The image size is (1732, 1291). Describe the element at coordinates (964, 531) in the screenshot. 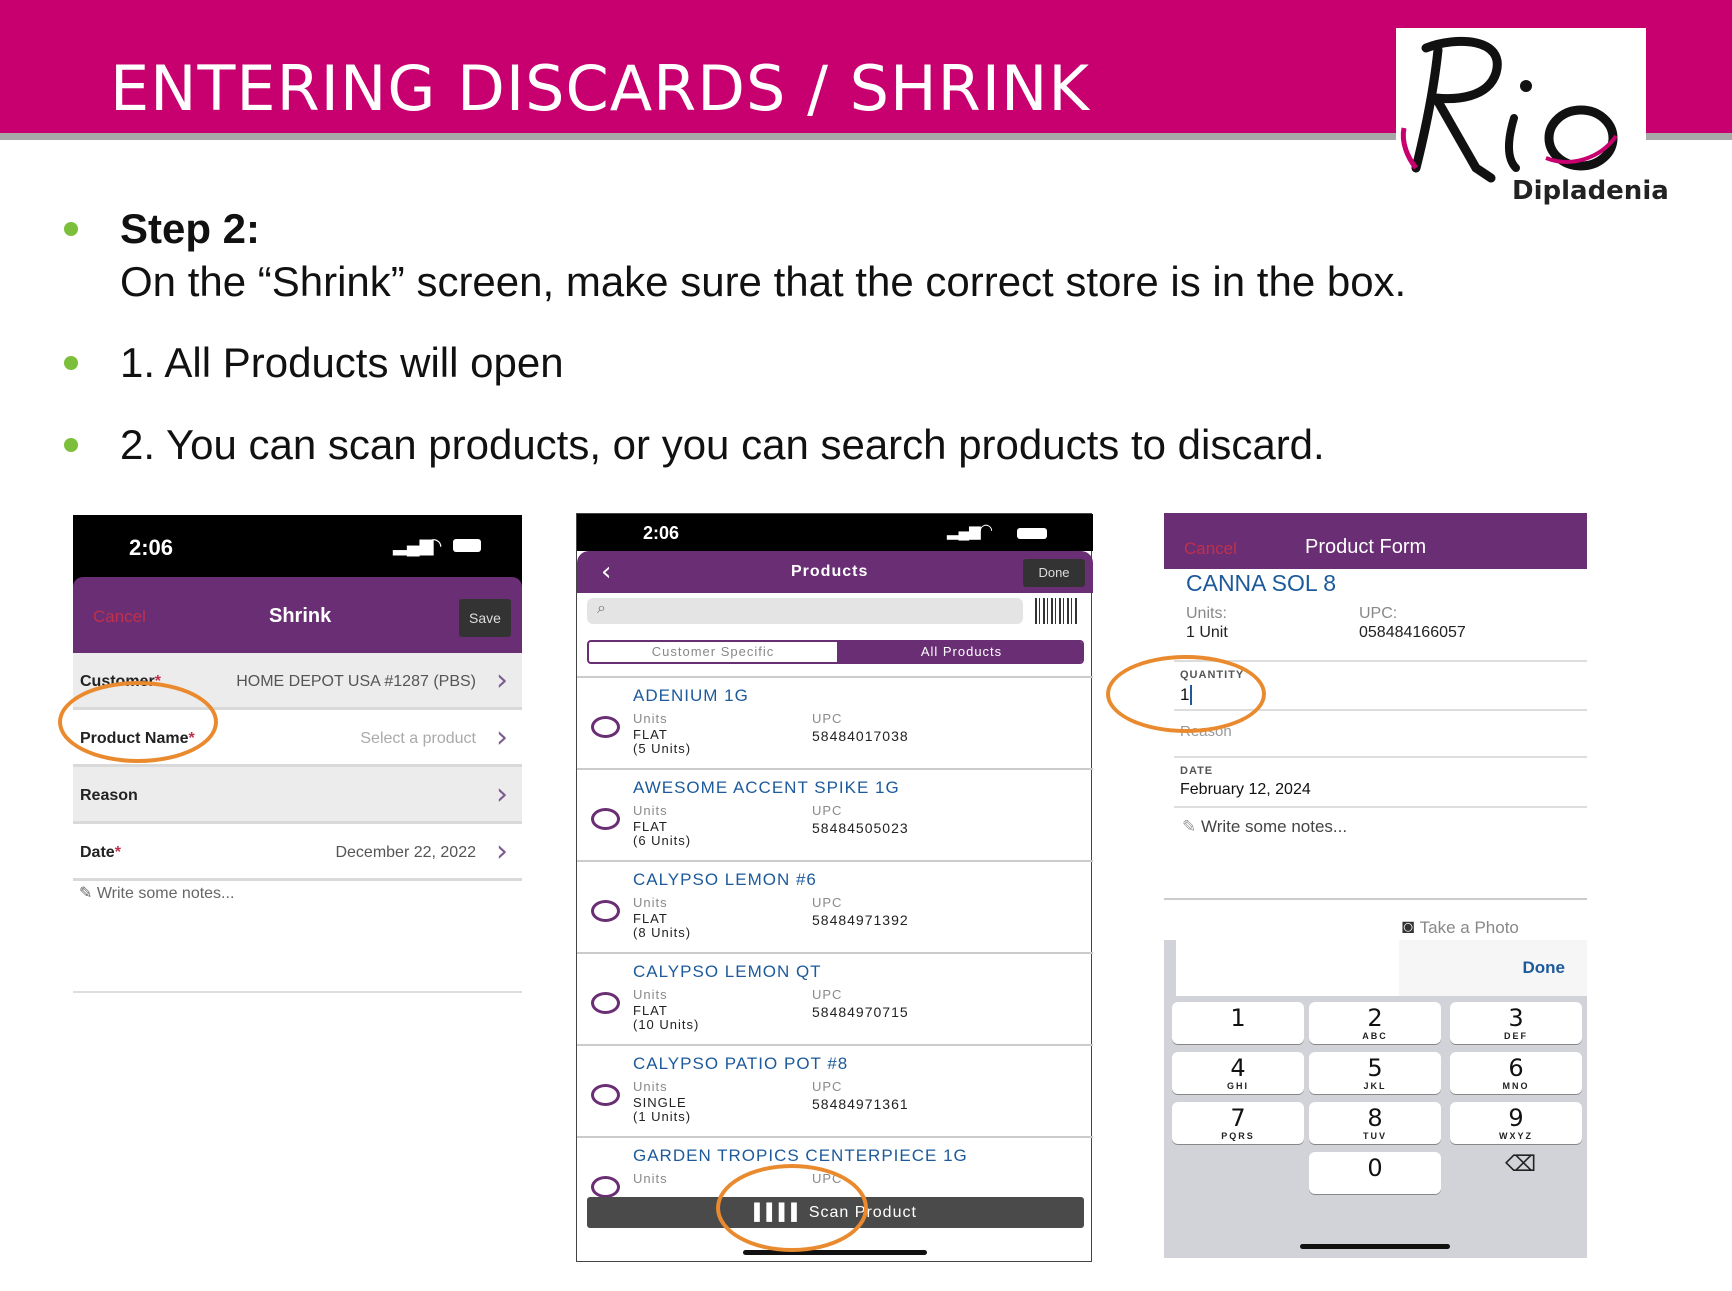

I see `signal-icon: ▂▄▆` at that location.